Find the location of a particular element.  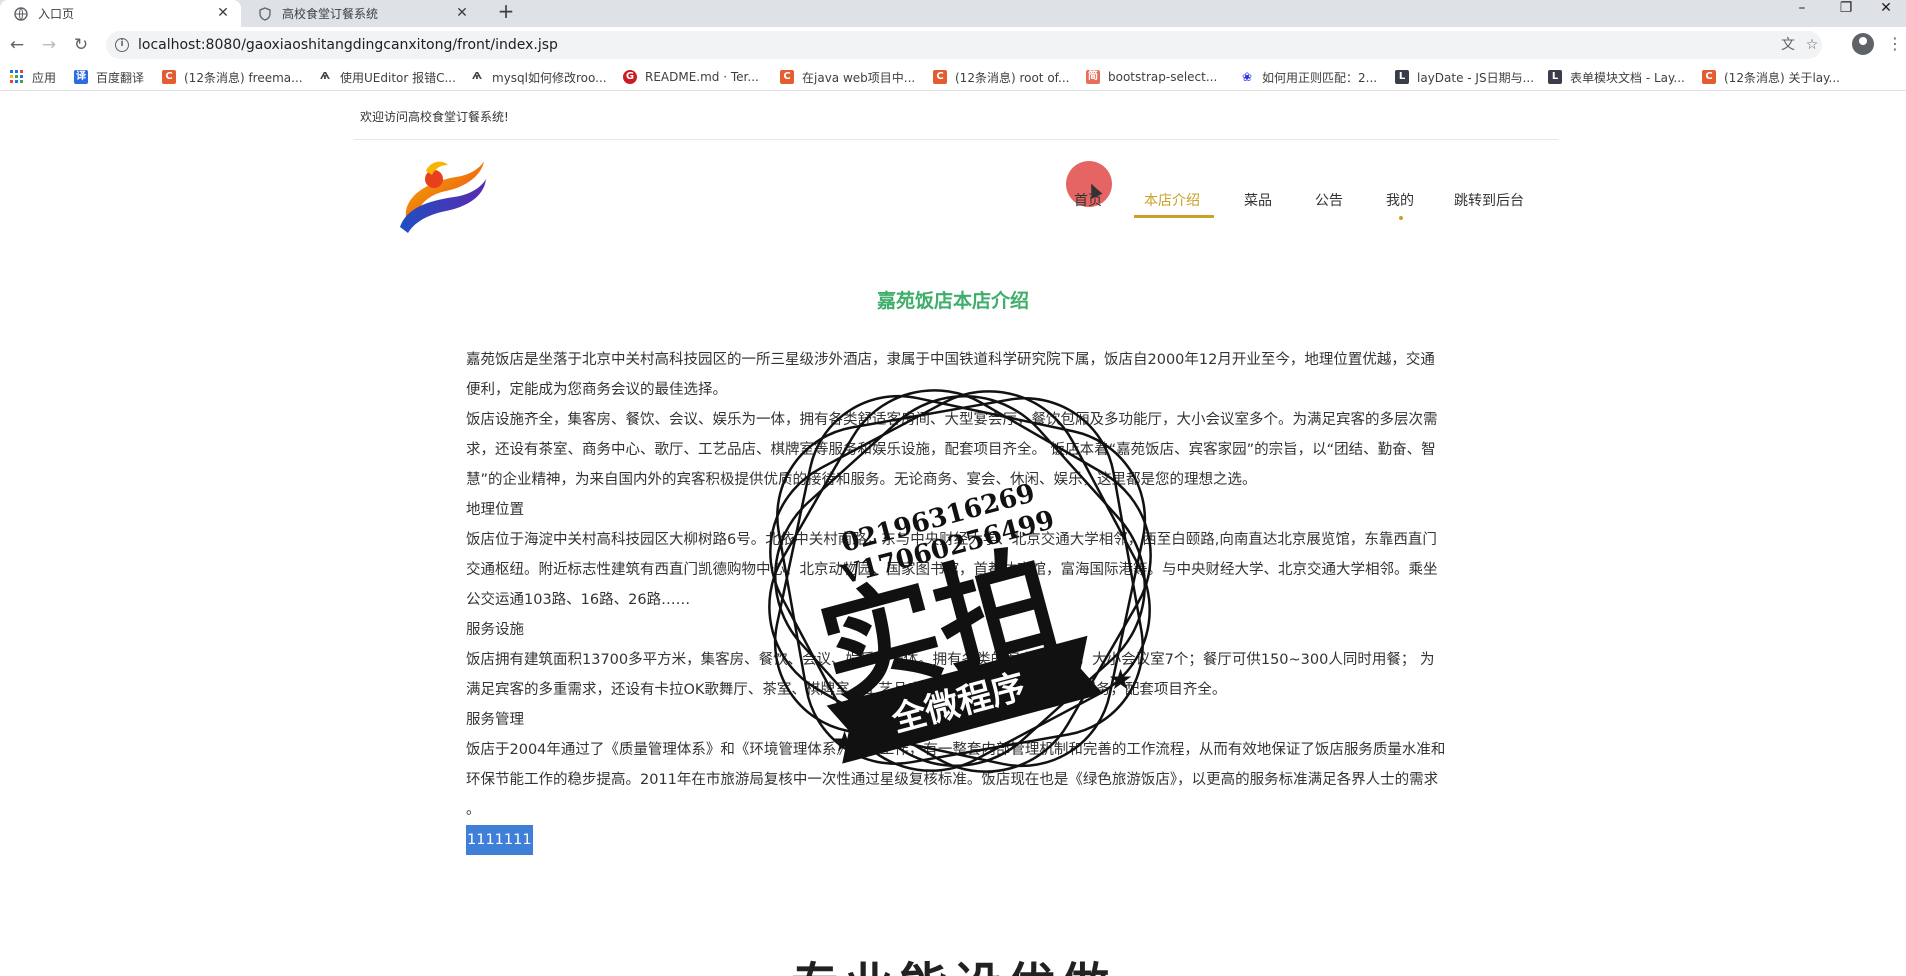

nav-dishes: 菜品 is located at coordinates (1258, 200).